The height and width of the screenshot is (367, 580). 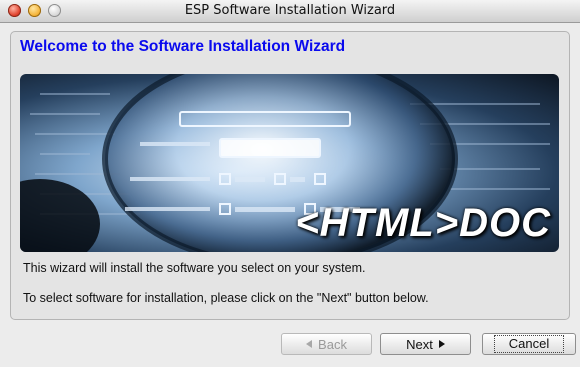 I want to click on next-button: Next, so click(x=425, y=344).